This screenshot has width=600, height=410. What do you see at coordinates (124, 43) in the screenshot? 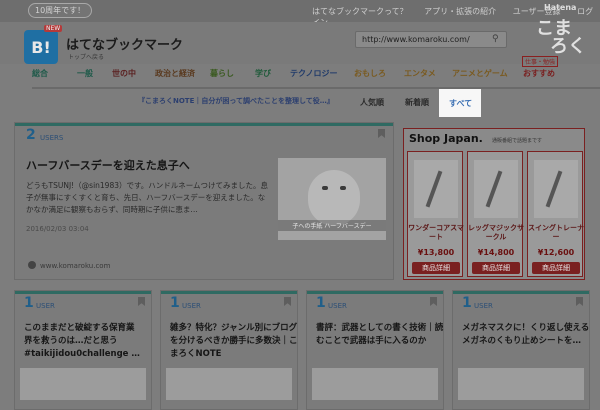
I see `site-title: はてなブックマーク` at bounding box center [124, 43].